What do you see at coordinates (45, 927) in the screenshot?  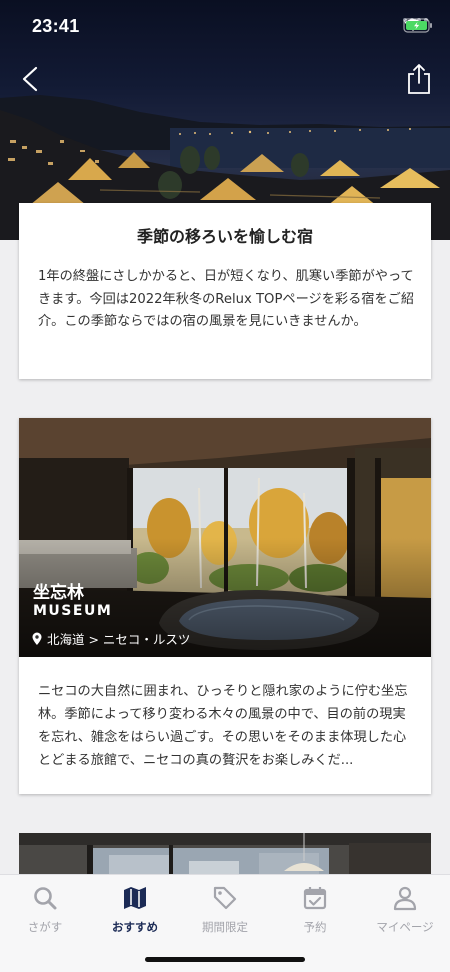 I see `tab-search-label: さがす` at bounding box center [45, 927].